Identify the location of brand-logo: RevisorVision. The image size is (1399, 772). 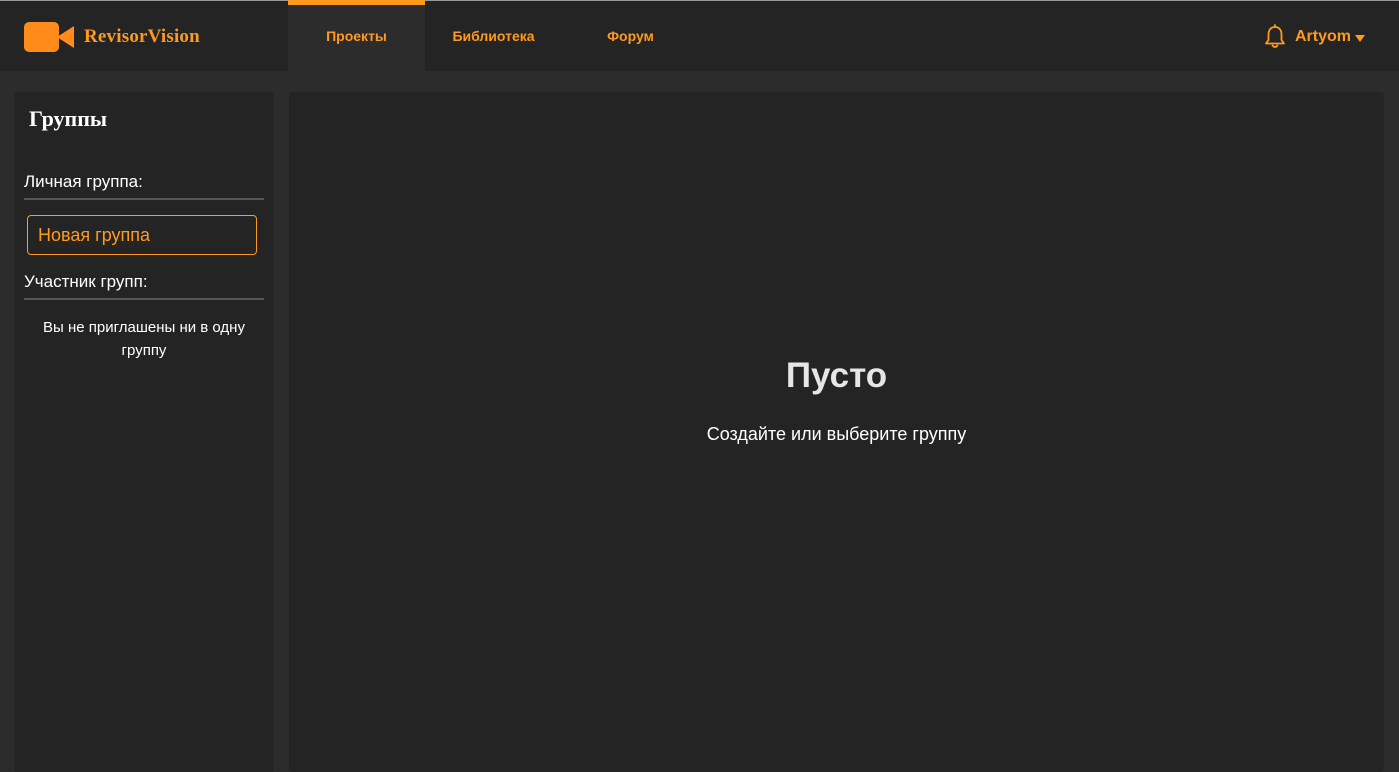
(112, 36).